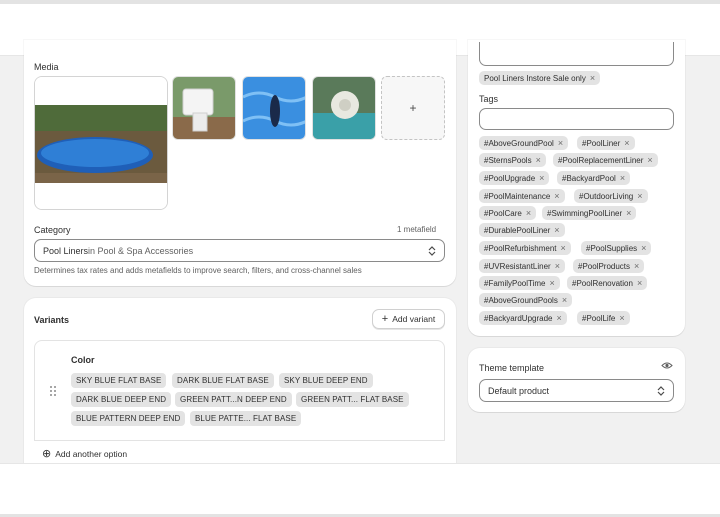 The width and height of the screenshot is (720, 517). I want to click on metafield-count: 1 metafield, so click(417, 229).